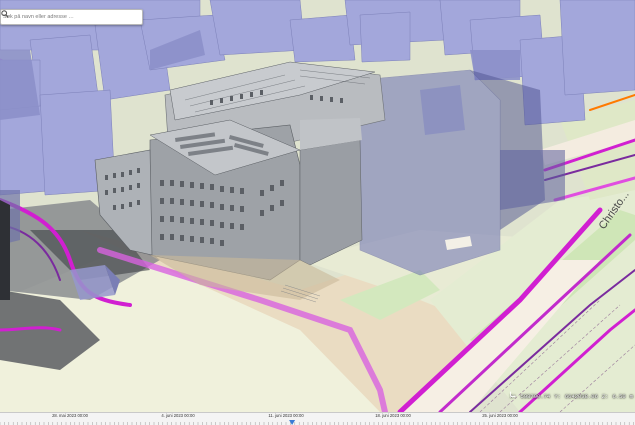 The width and height of the screenshot is (635, 425). Describe the element at coordinates (317, 422) in the screenshot. I see `timeline-ticks` at that location.